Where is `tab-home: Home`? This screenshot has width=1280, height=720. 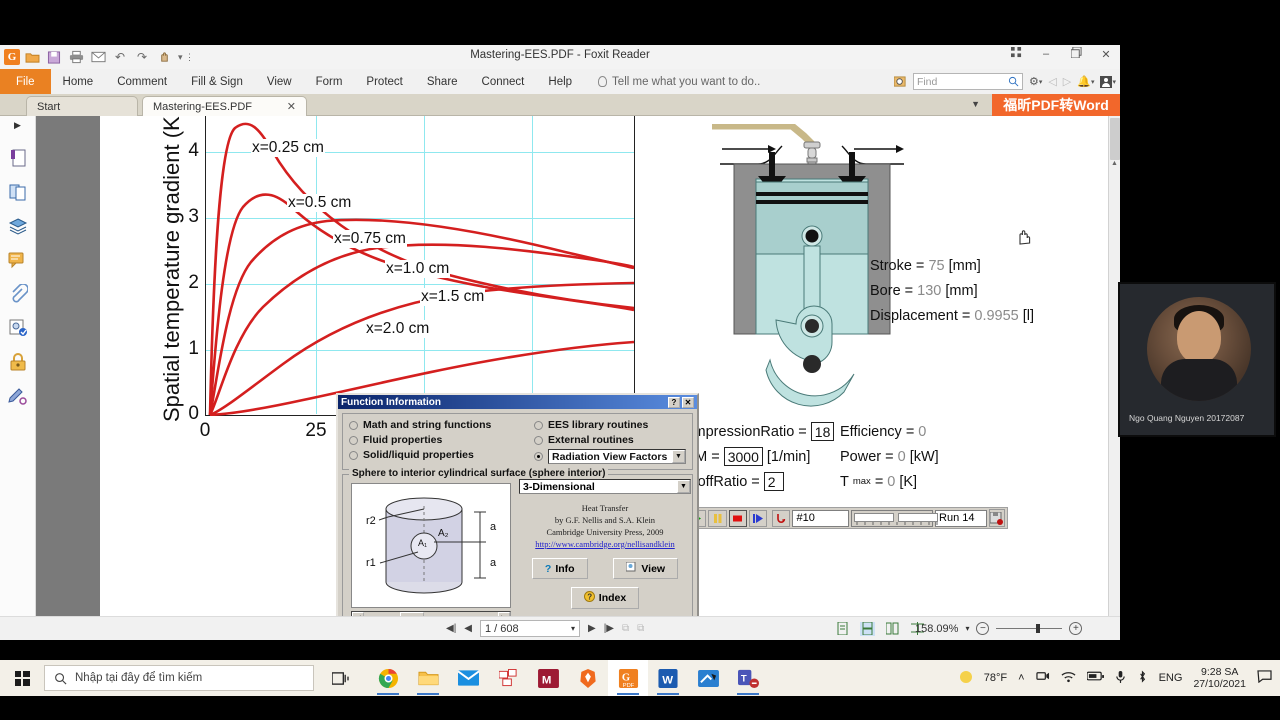
tab-home: Home is located at coordinates (78, 81).